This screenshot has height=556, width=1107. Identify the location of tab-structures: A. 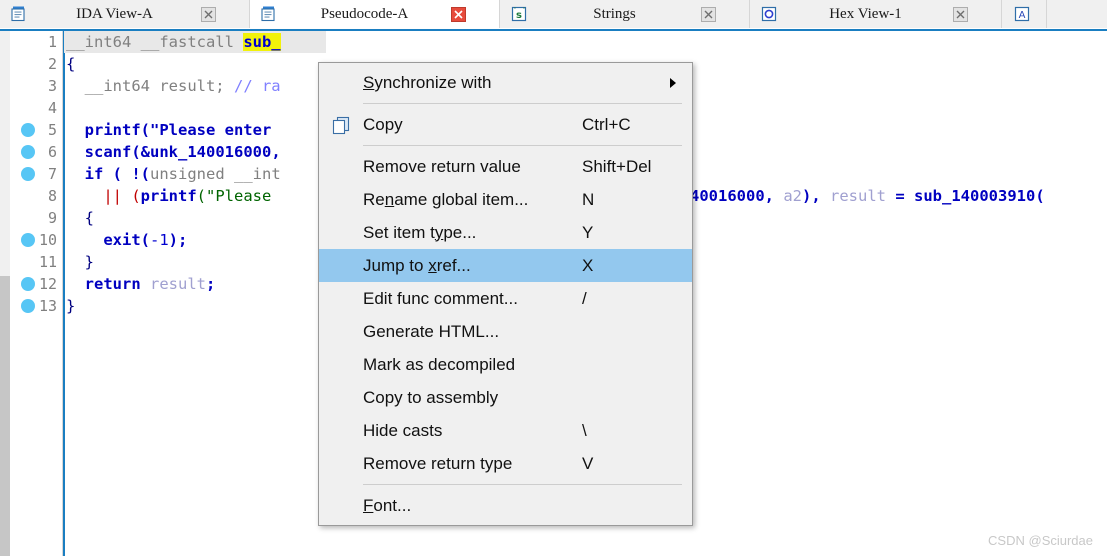
(1024, 14).